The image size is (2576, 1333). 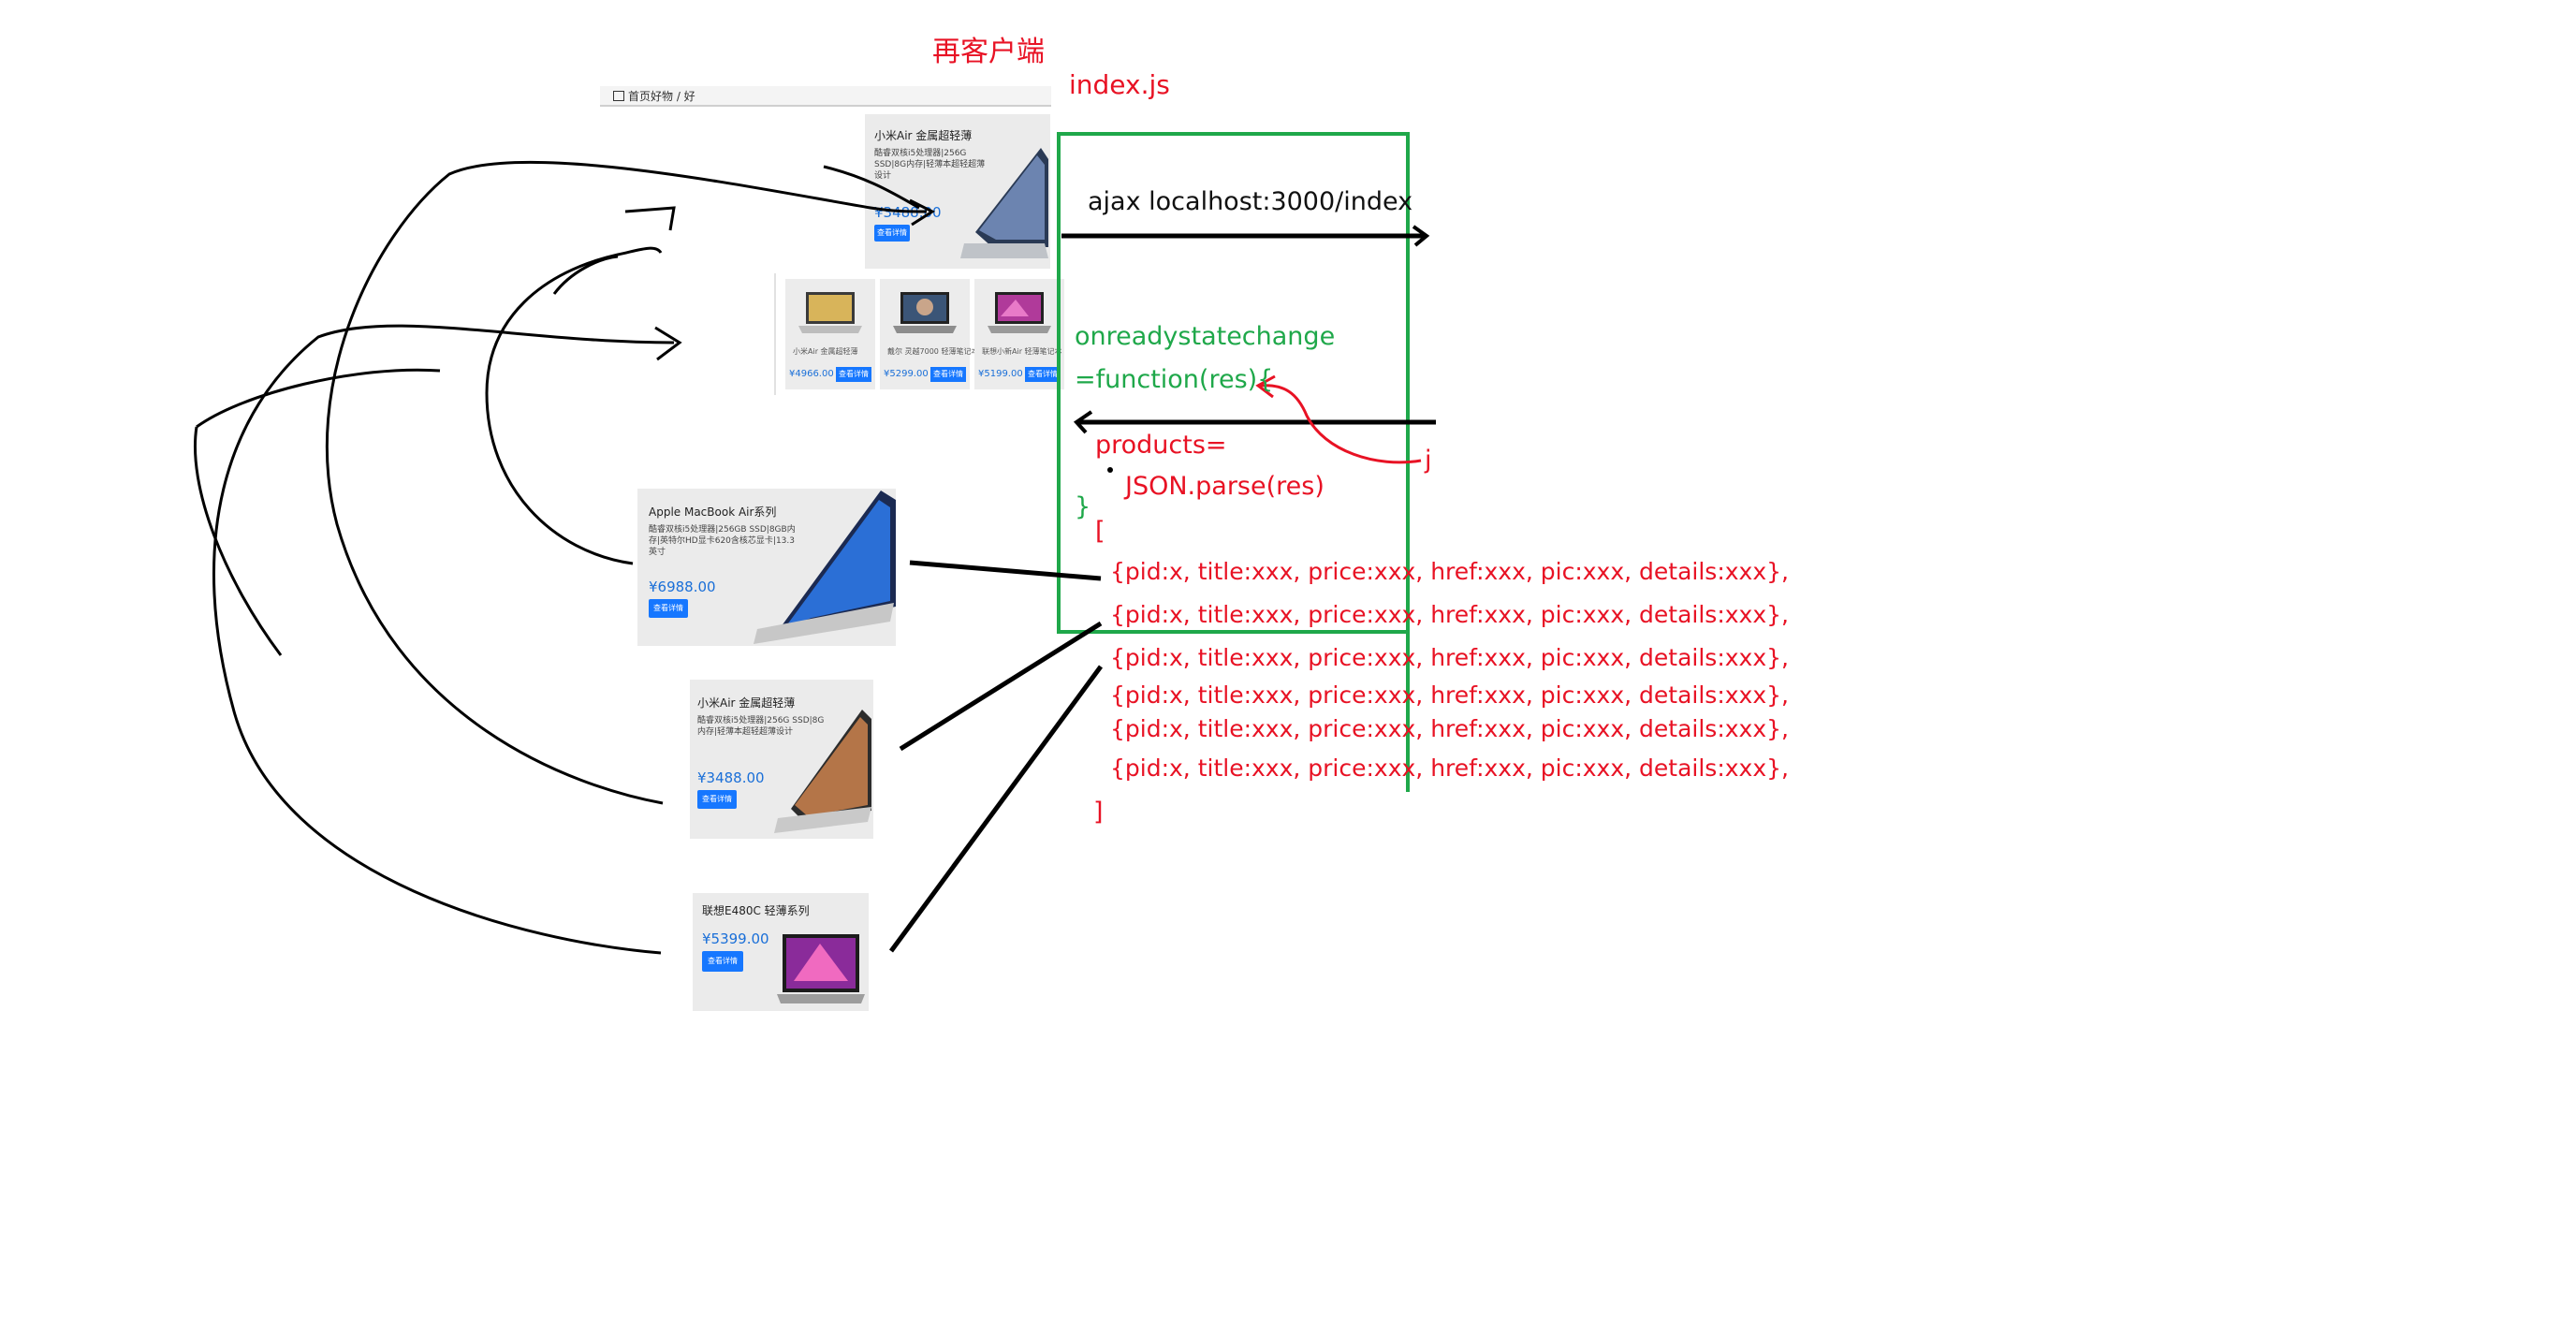 I want to click on open-bracket: [, so click(x=1100, y=531).